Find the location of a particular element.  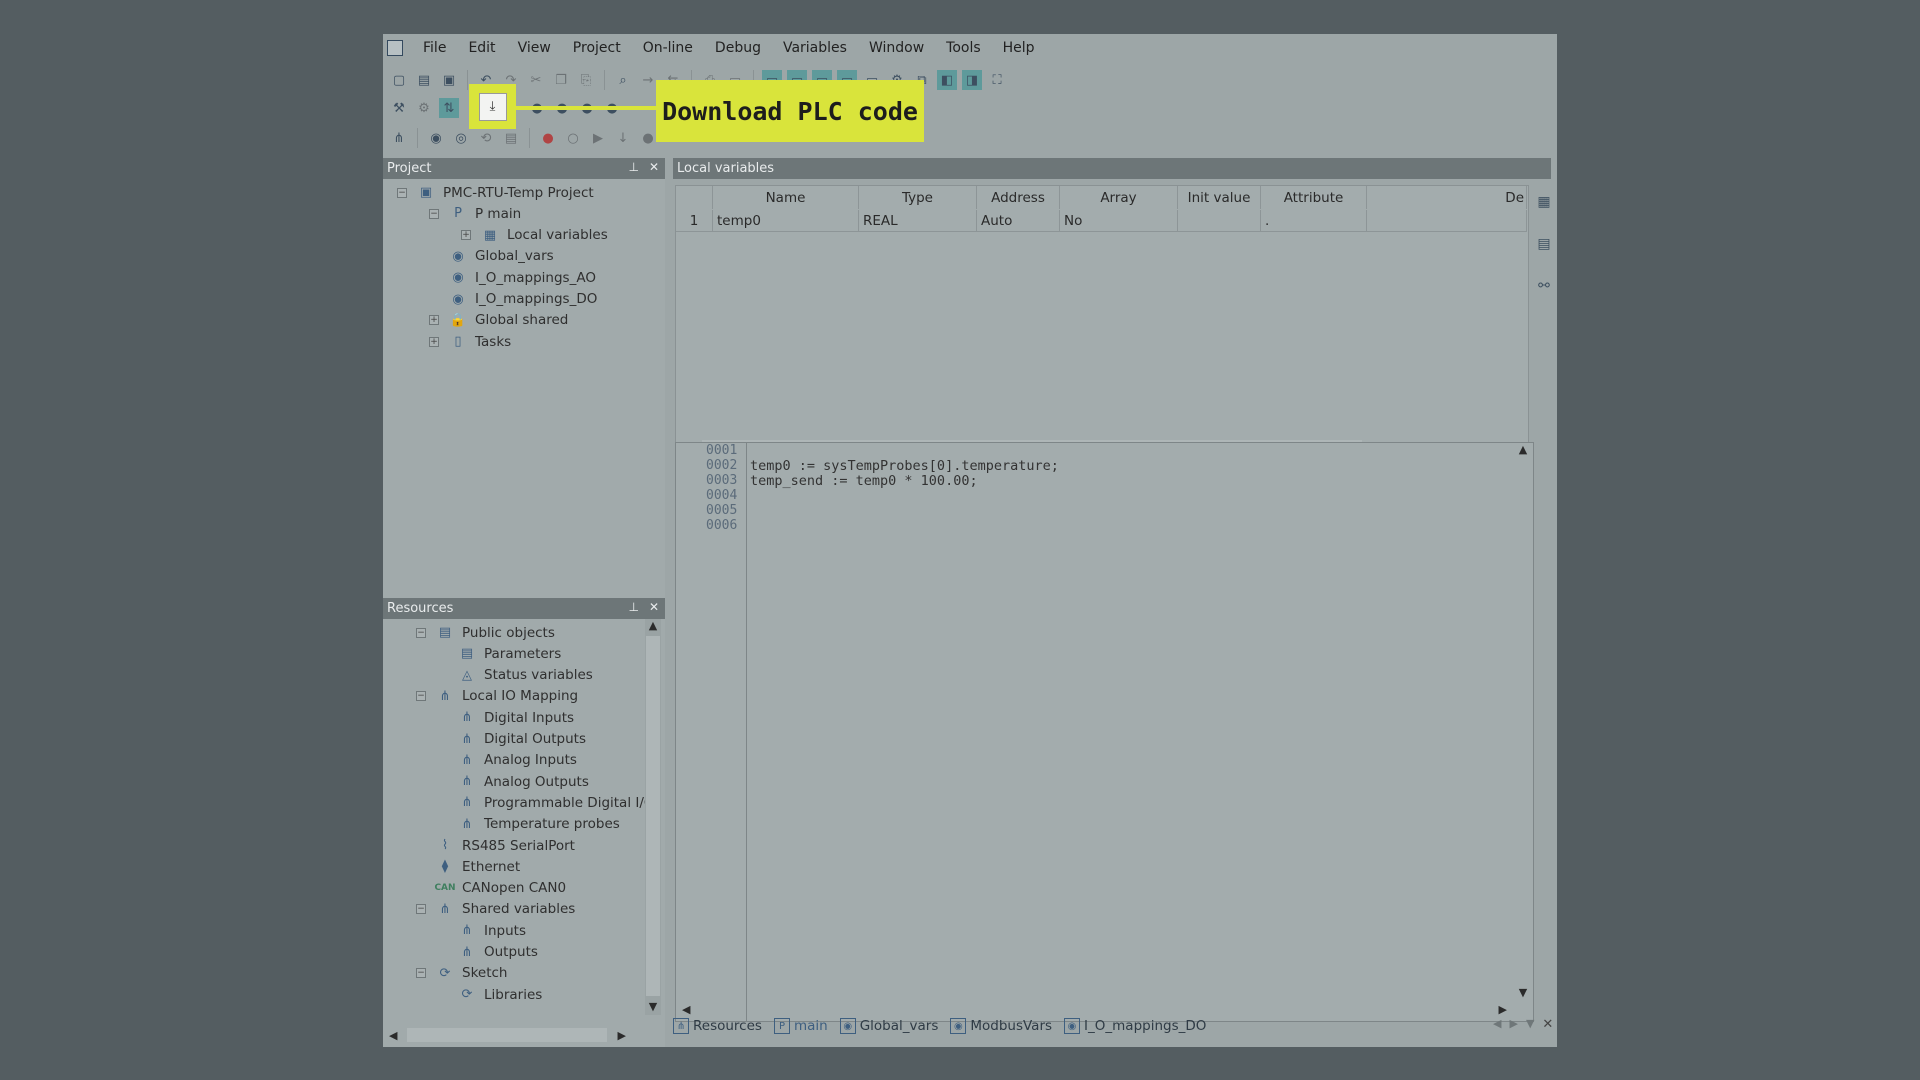

tab-io-mappings-do: ◉ I_O_mappings_DO is located at coordinates (1135, 1026).